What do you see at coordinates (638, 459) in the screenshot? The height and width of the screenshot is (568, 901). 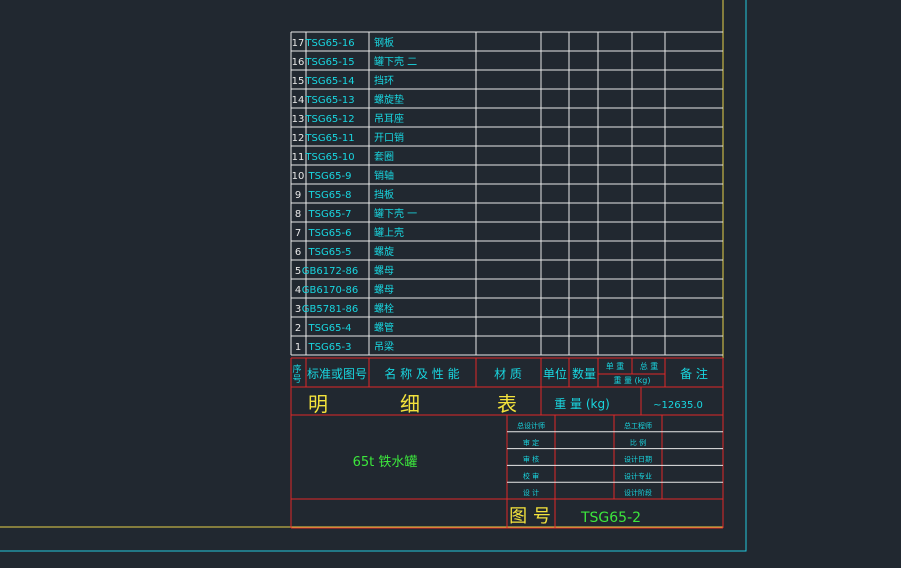 I see `role-label-right: 设计日期` at bounding box center [638, 459].